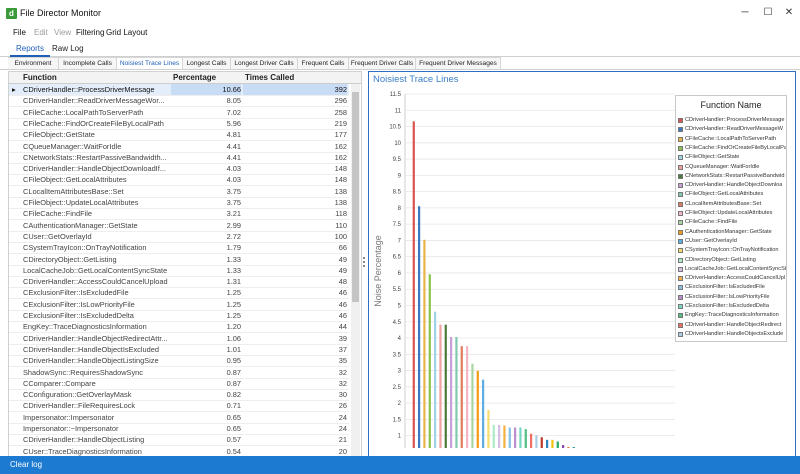  What do you see at coordinates (732, 232) in the screenshot?
I see `legend-item: CAuthenticationManager::GetState` at bounding box center [732, 232].